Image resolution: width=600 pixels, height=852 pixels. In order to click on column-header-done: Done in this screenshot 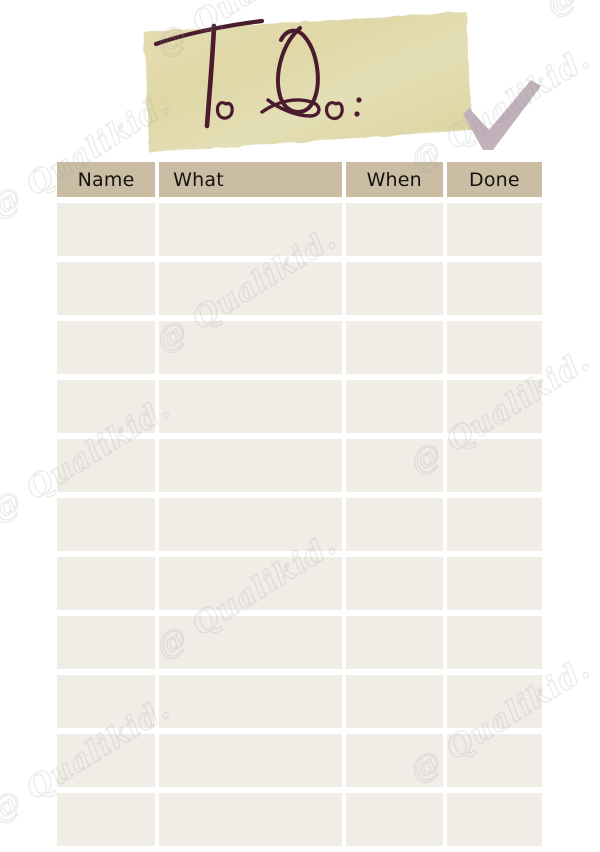, I will do `click(494, 179)`.